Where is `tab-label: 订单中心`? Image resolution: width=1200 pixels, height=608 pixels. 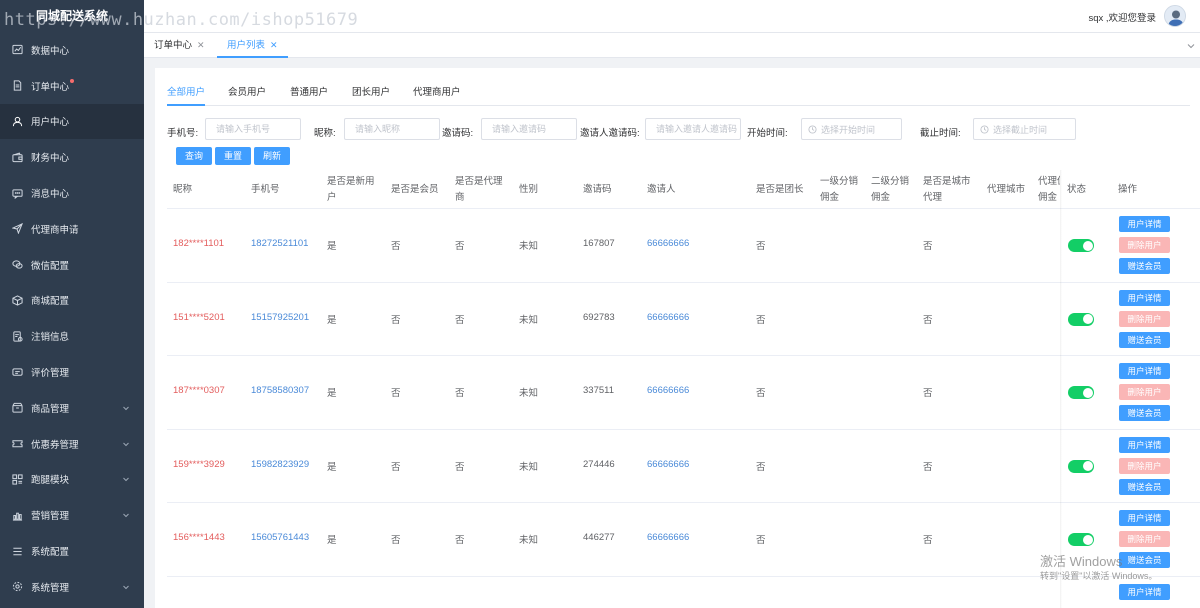 tab-label: 订单中心 is located at coordinates (173, 45).